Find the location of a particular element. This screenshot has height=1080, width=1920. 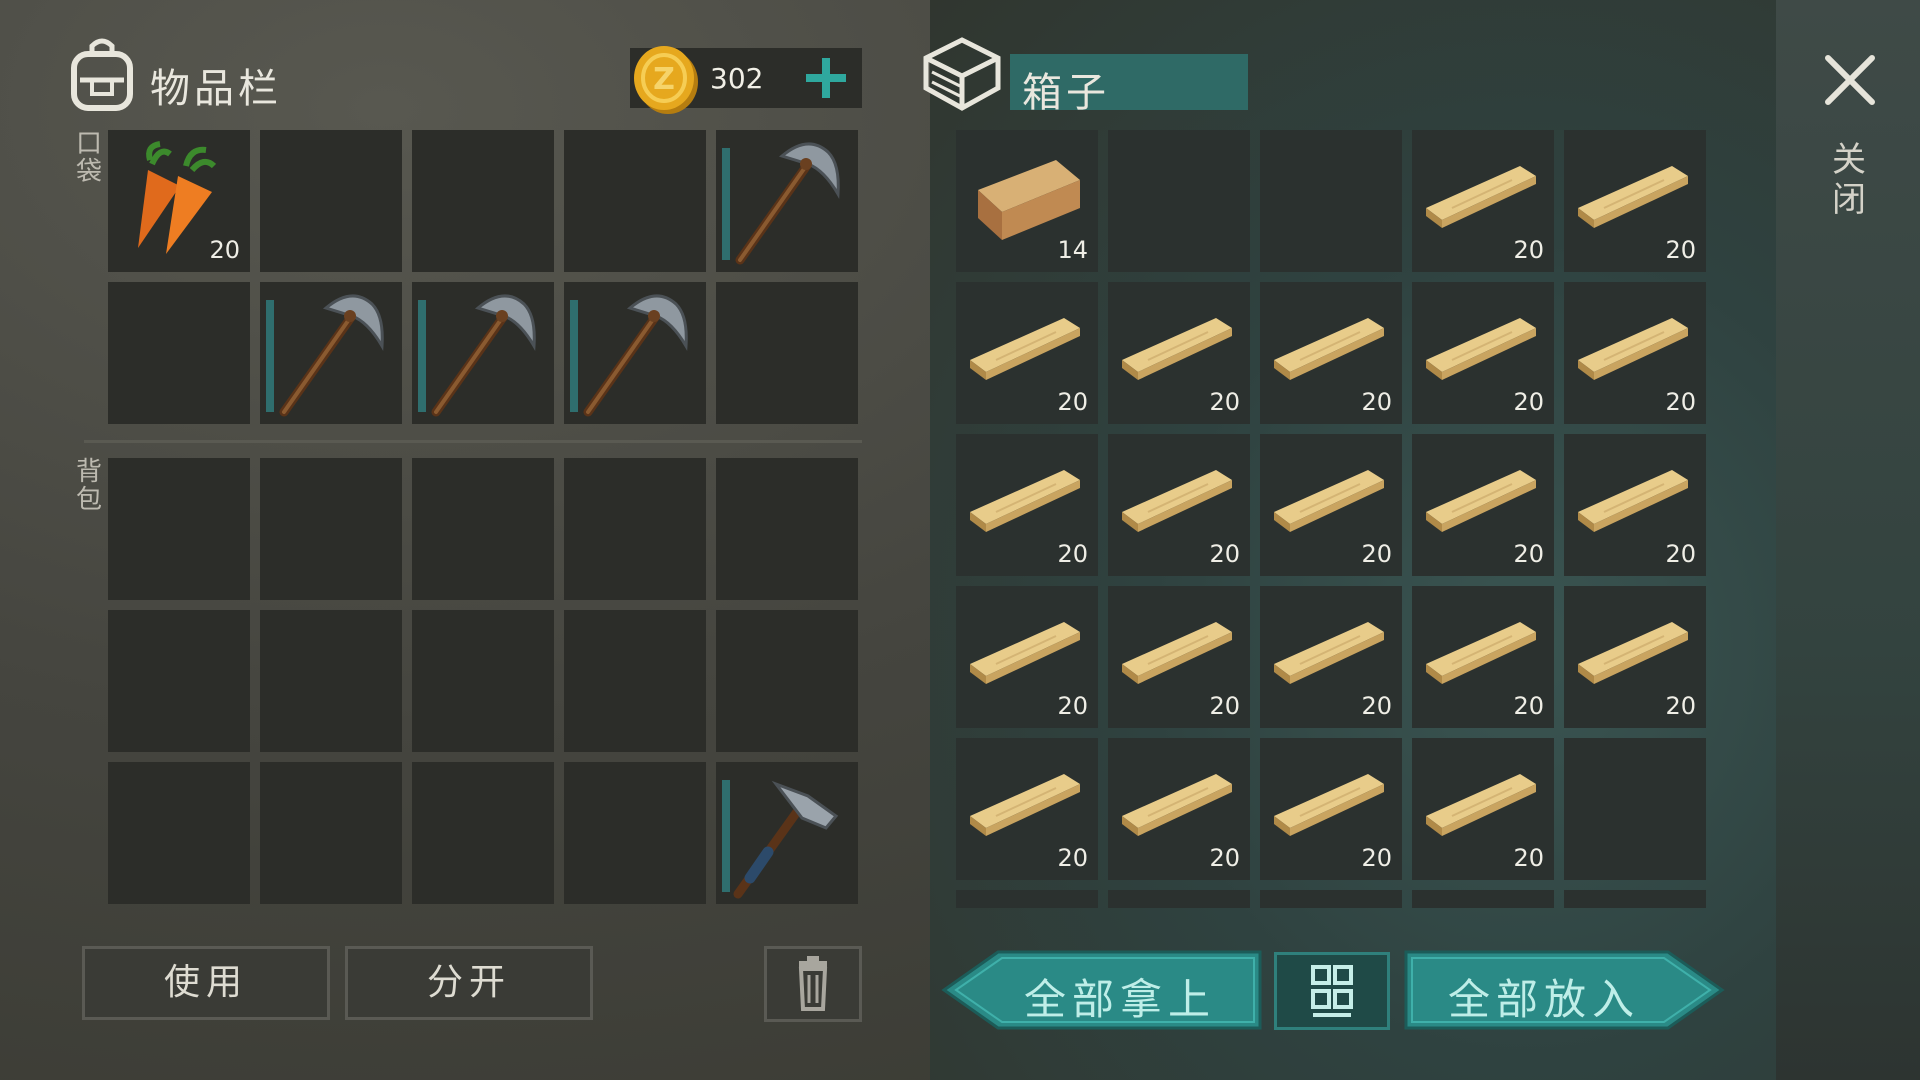

pocket-label: 口袋 is located at coordinates (88, 158).